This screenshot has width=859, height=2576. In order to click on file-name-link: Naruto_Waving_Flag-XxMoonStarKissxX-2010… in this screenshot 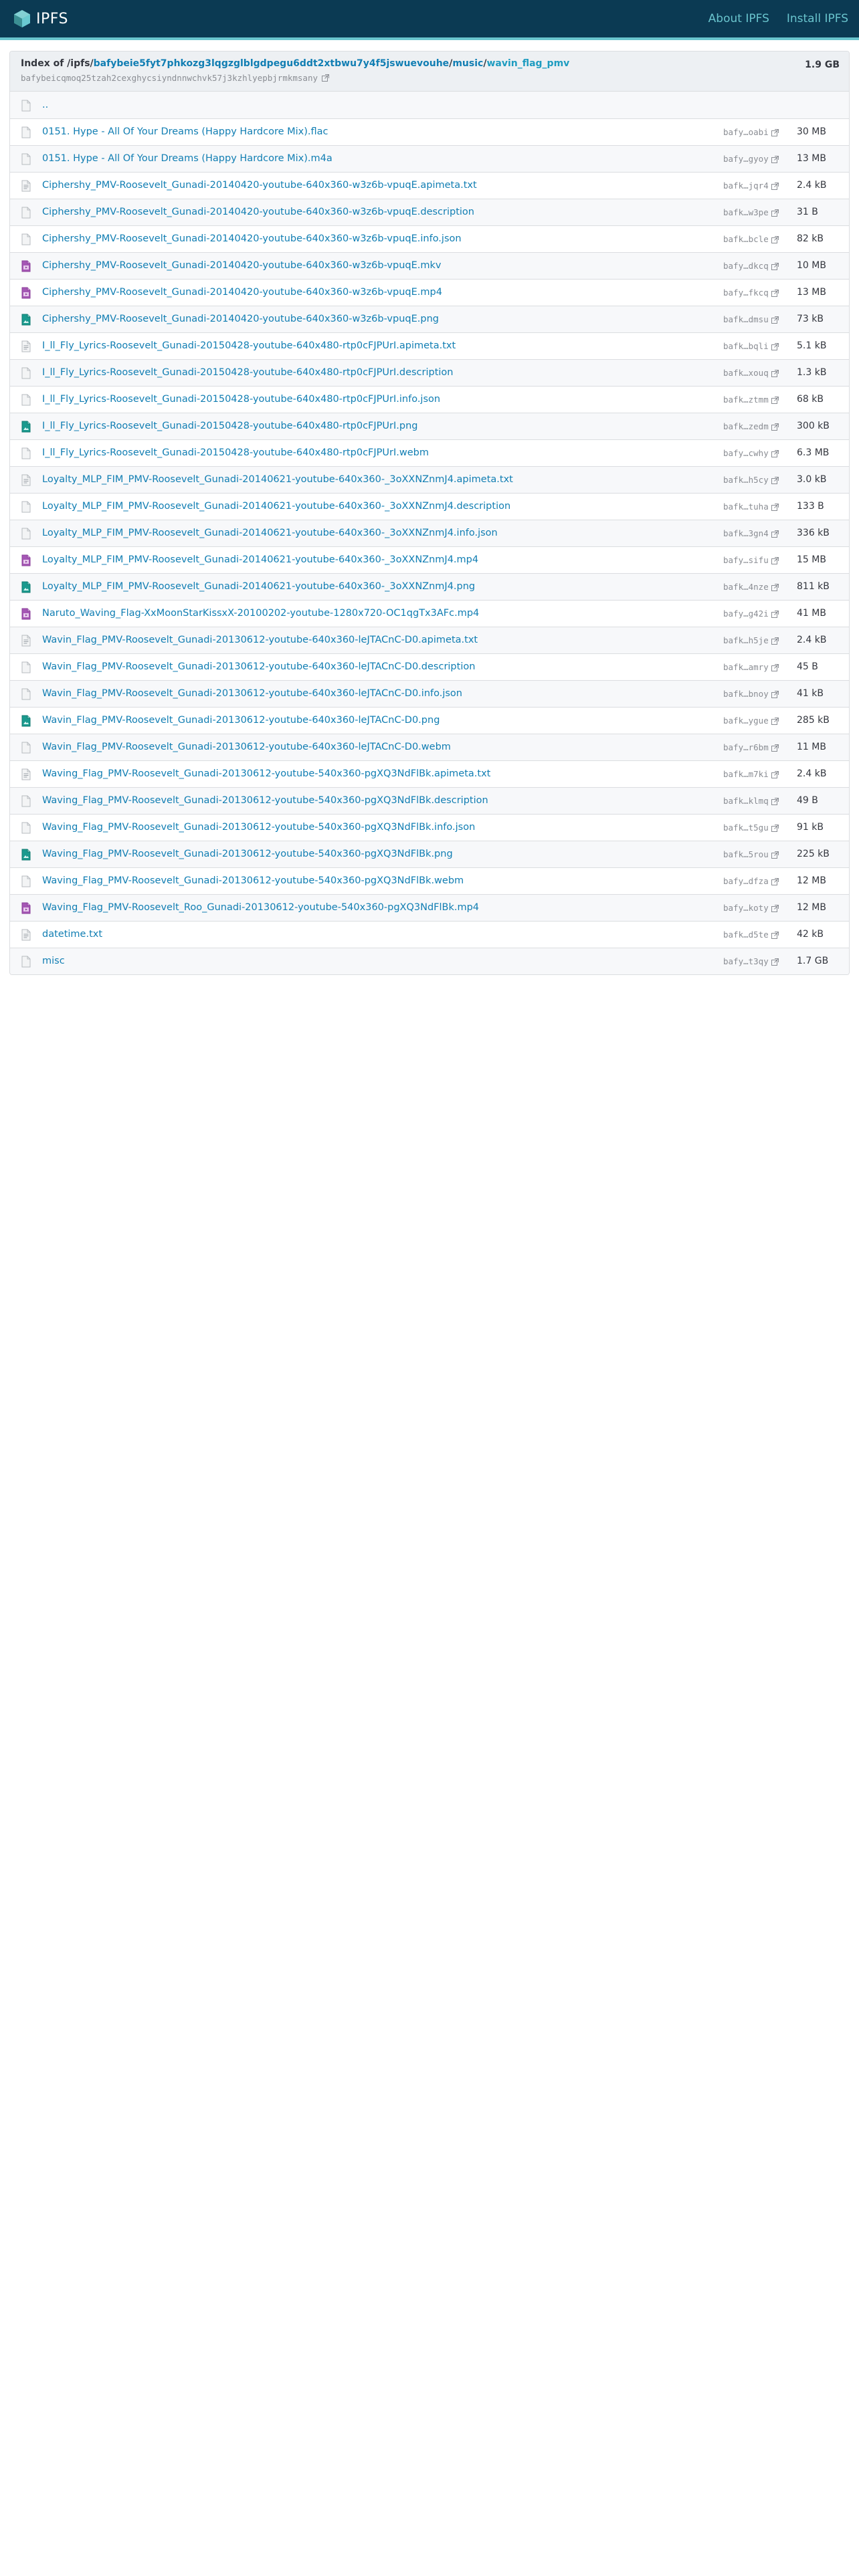, I will do `click(260, 613)`.